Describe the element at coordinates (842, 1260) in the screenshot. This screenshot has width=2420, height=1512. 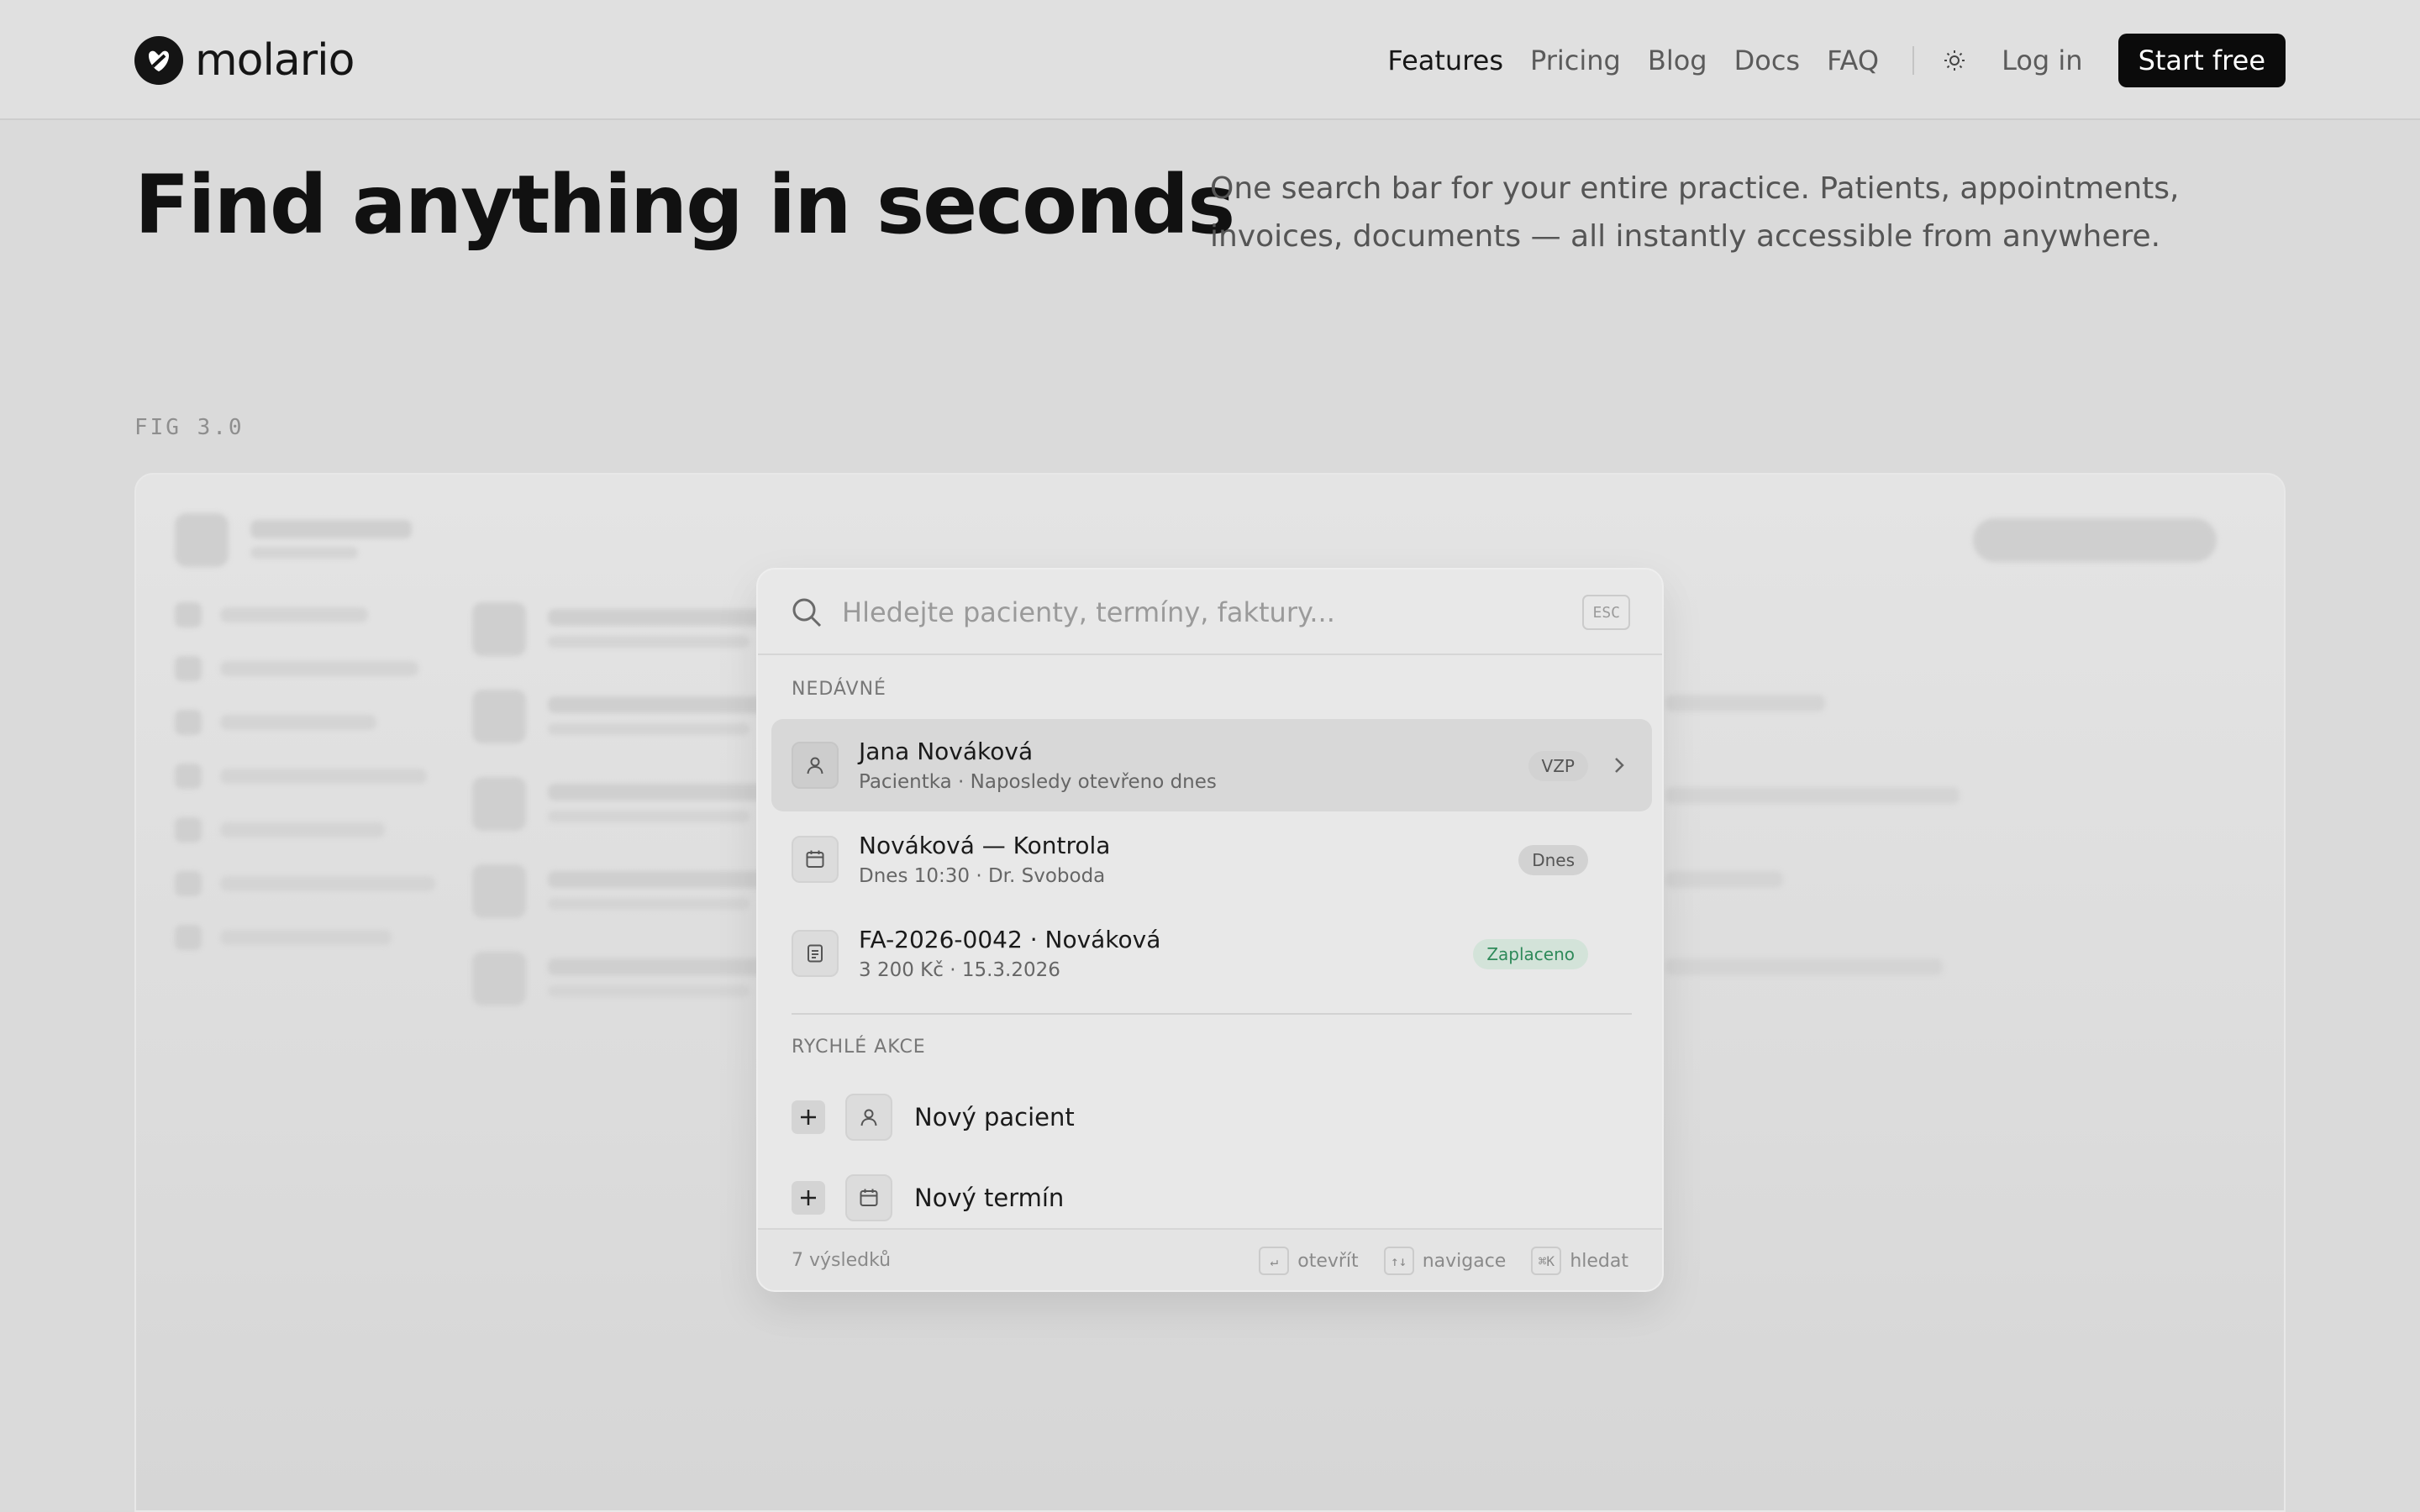
I see `result-count: 7 výsledků` at that location.